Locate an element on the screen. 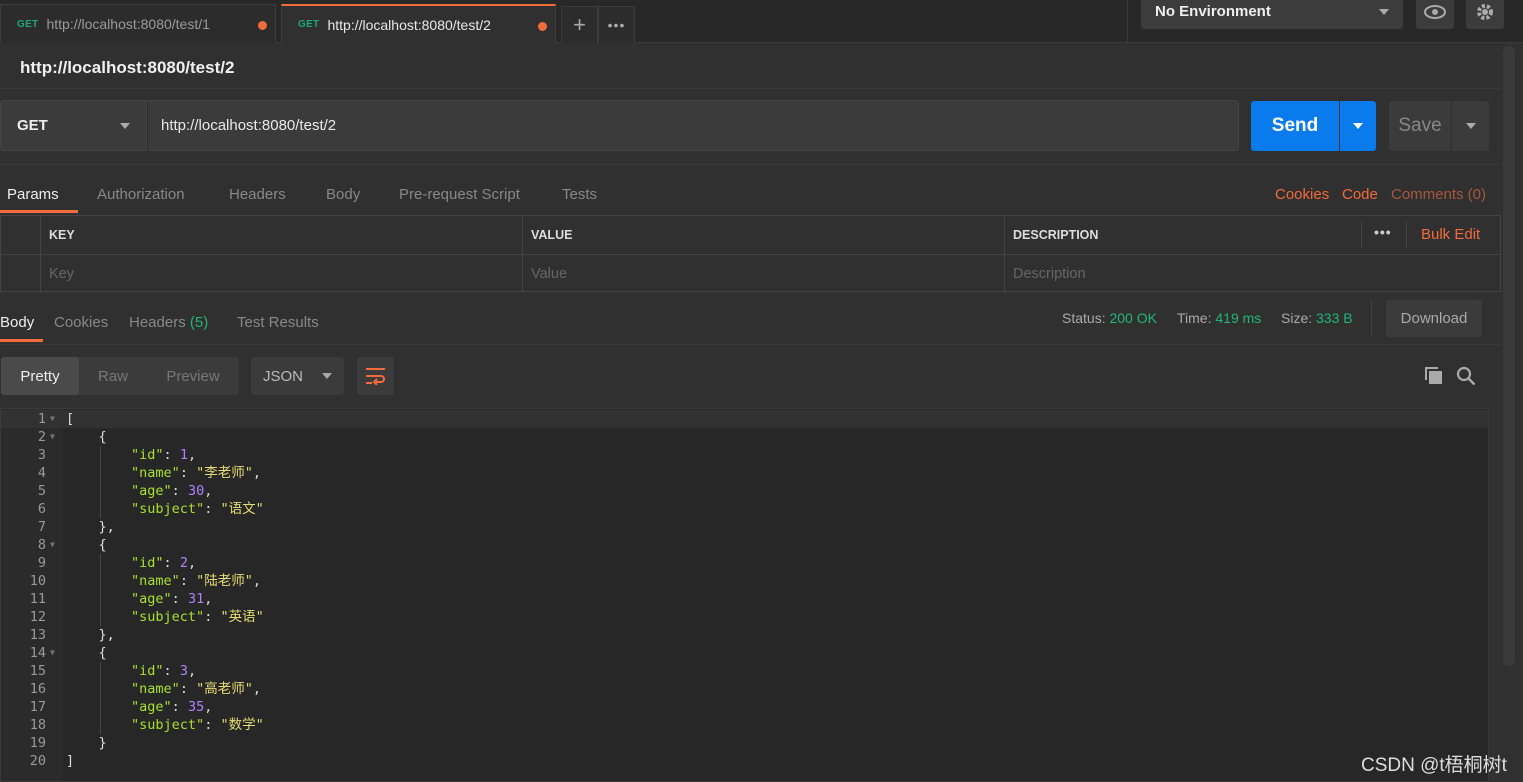 Image resolution: width=1523 pixels, height=782 pixels. code-text: "name": "陆老师", is located at coordinates (196, 581).